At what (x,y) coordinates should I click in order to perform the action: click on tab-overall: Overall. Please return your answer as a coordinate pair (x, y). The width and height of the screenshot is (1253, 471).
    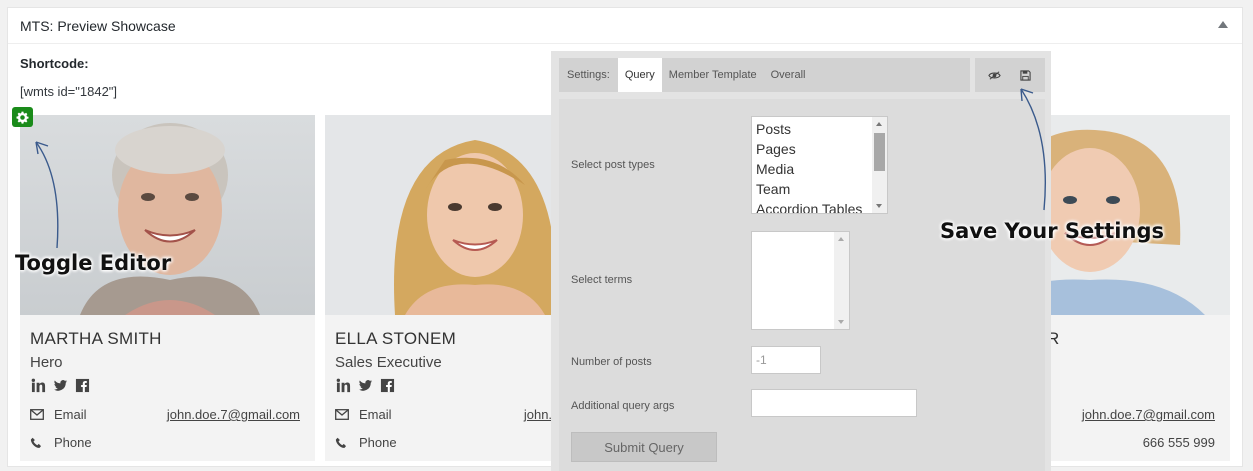
    Looking at the image, I should click on (788, 75).